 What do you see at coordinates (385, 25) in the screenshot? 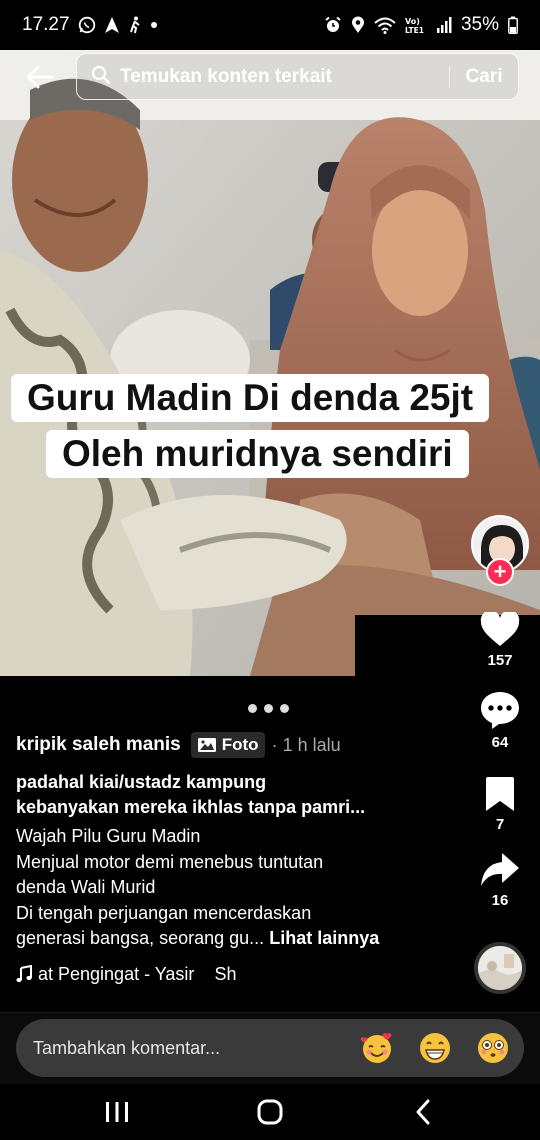
I see `wifi-icon` at bounding box center [385, 25].